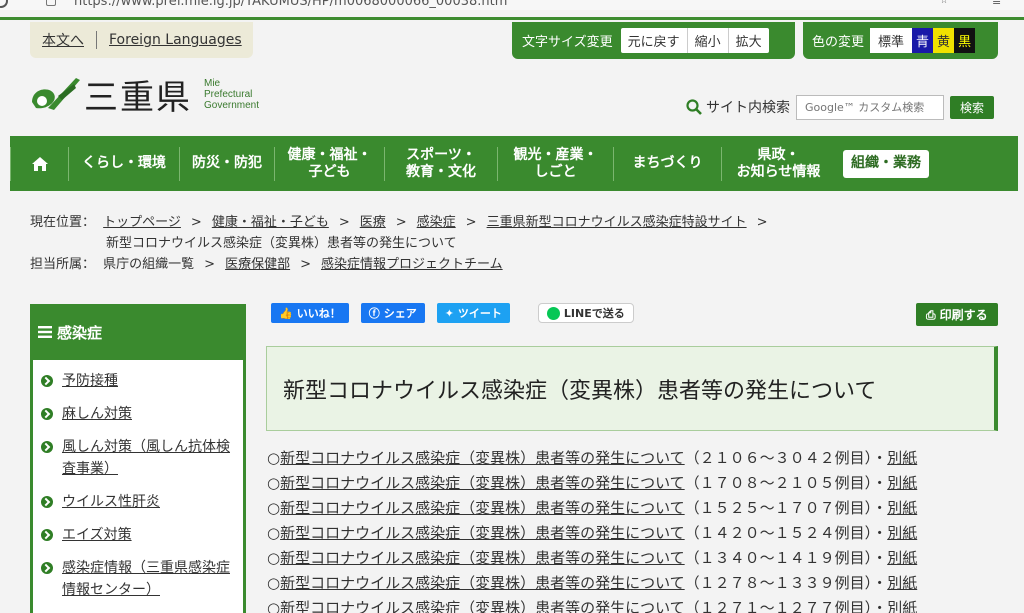  Describe the element at coordinates (270, 222) in the screenshot. I see `breadcrumb-link: 健康・福祉・子ども` at that location.